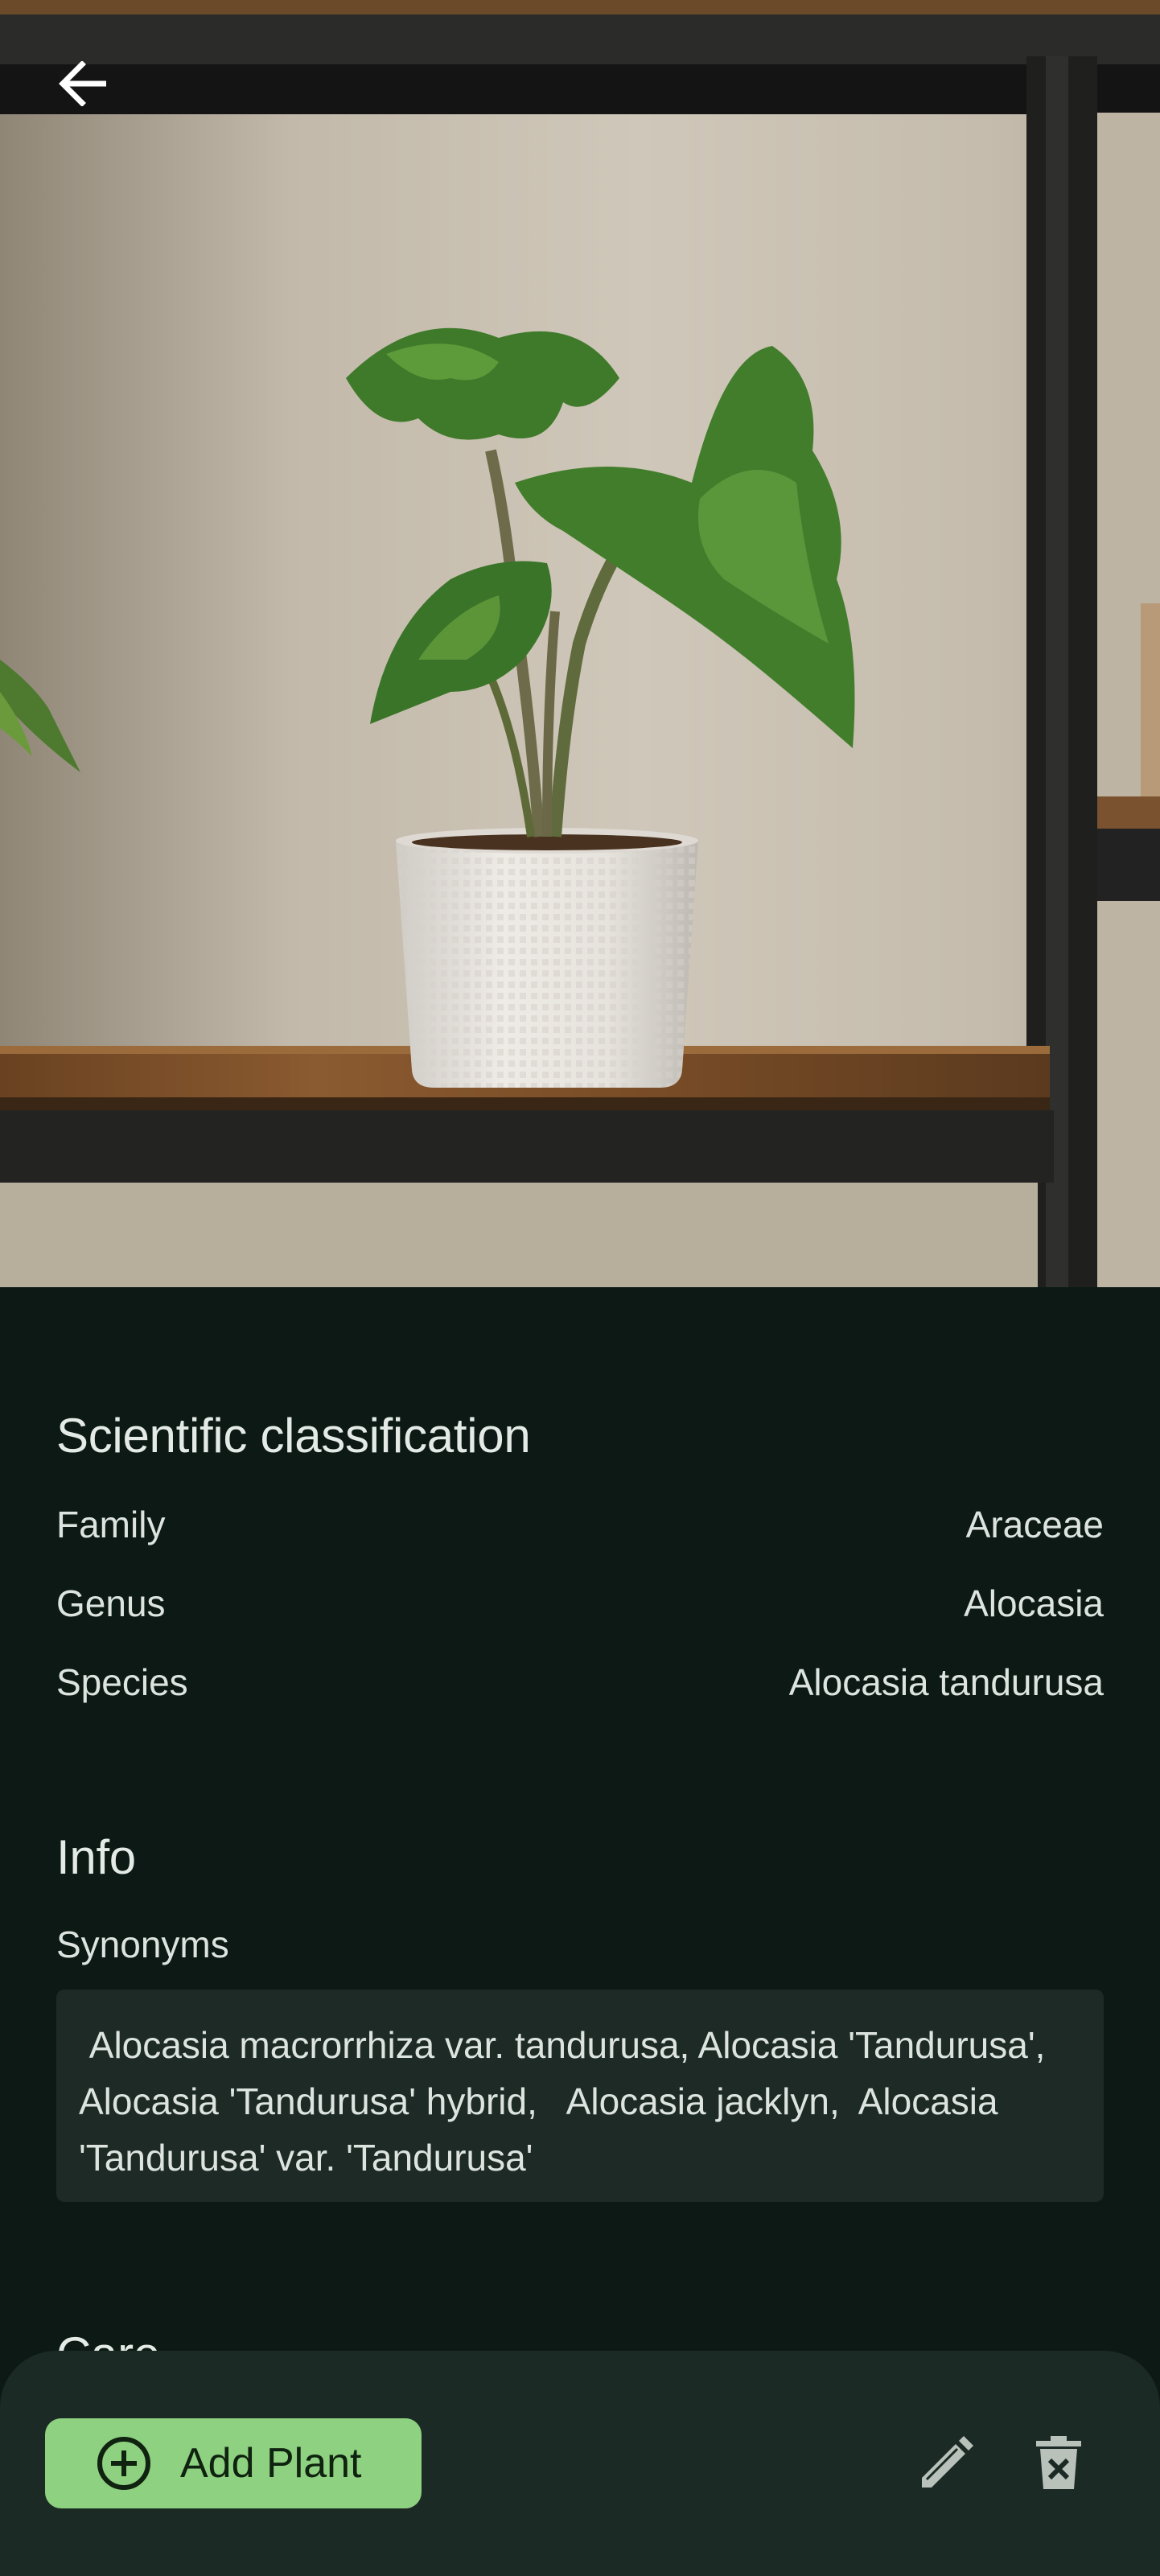 This screenshot has width=1160, height=2576. I want to click on classification-title: Scientific classification, so click(293, 1436).